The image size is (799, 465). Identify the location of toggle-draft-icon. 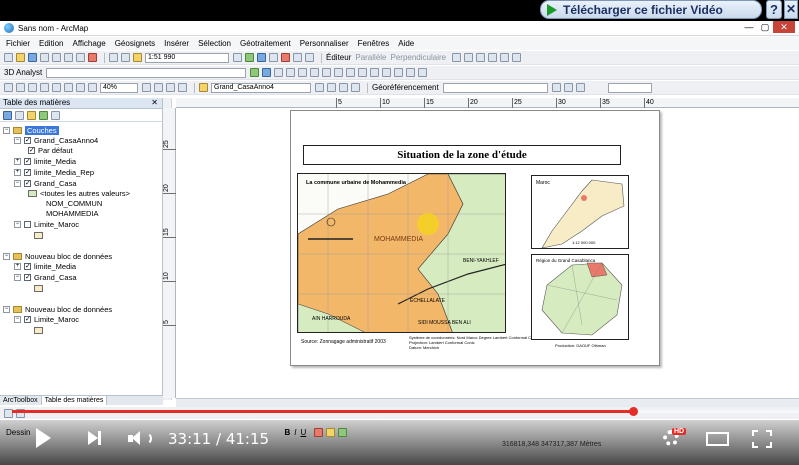
(146, 87).